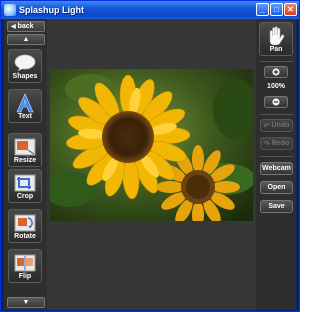  I want to click on webcam-label: Webcam, so click(276, 168).